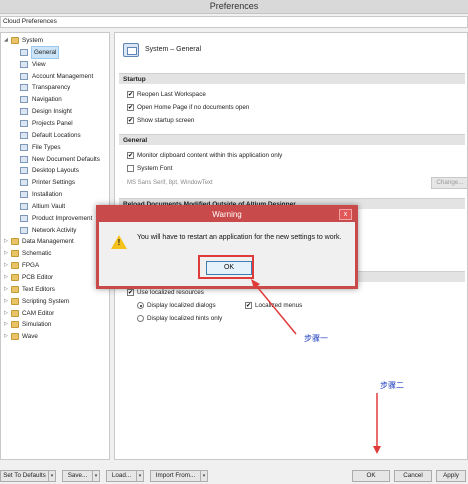  I want to click on tree-item: Default Locations, so click(64, 135).